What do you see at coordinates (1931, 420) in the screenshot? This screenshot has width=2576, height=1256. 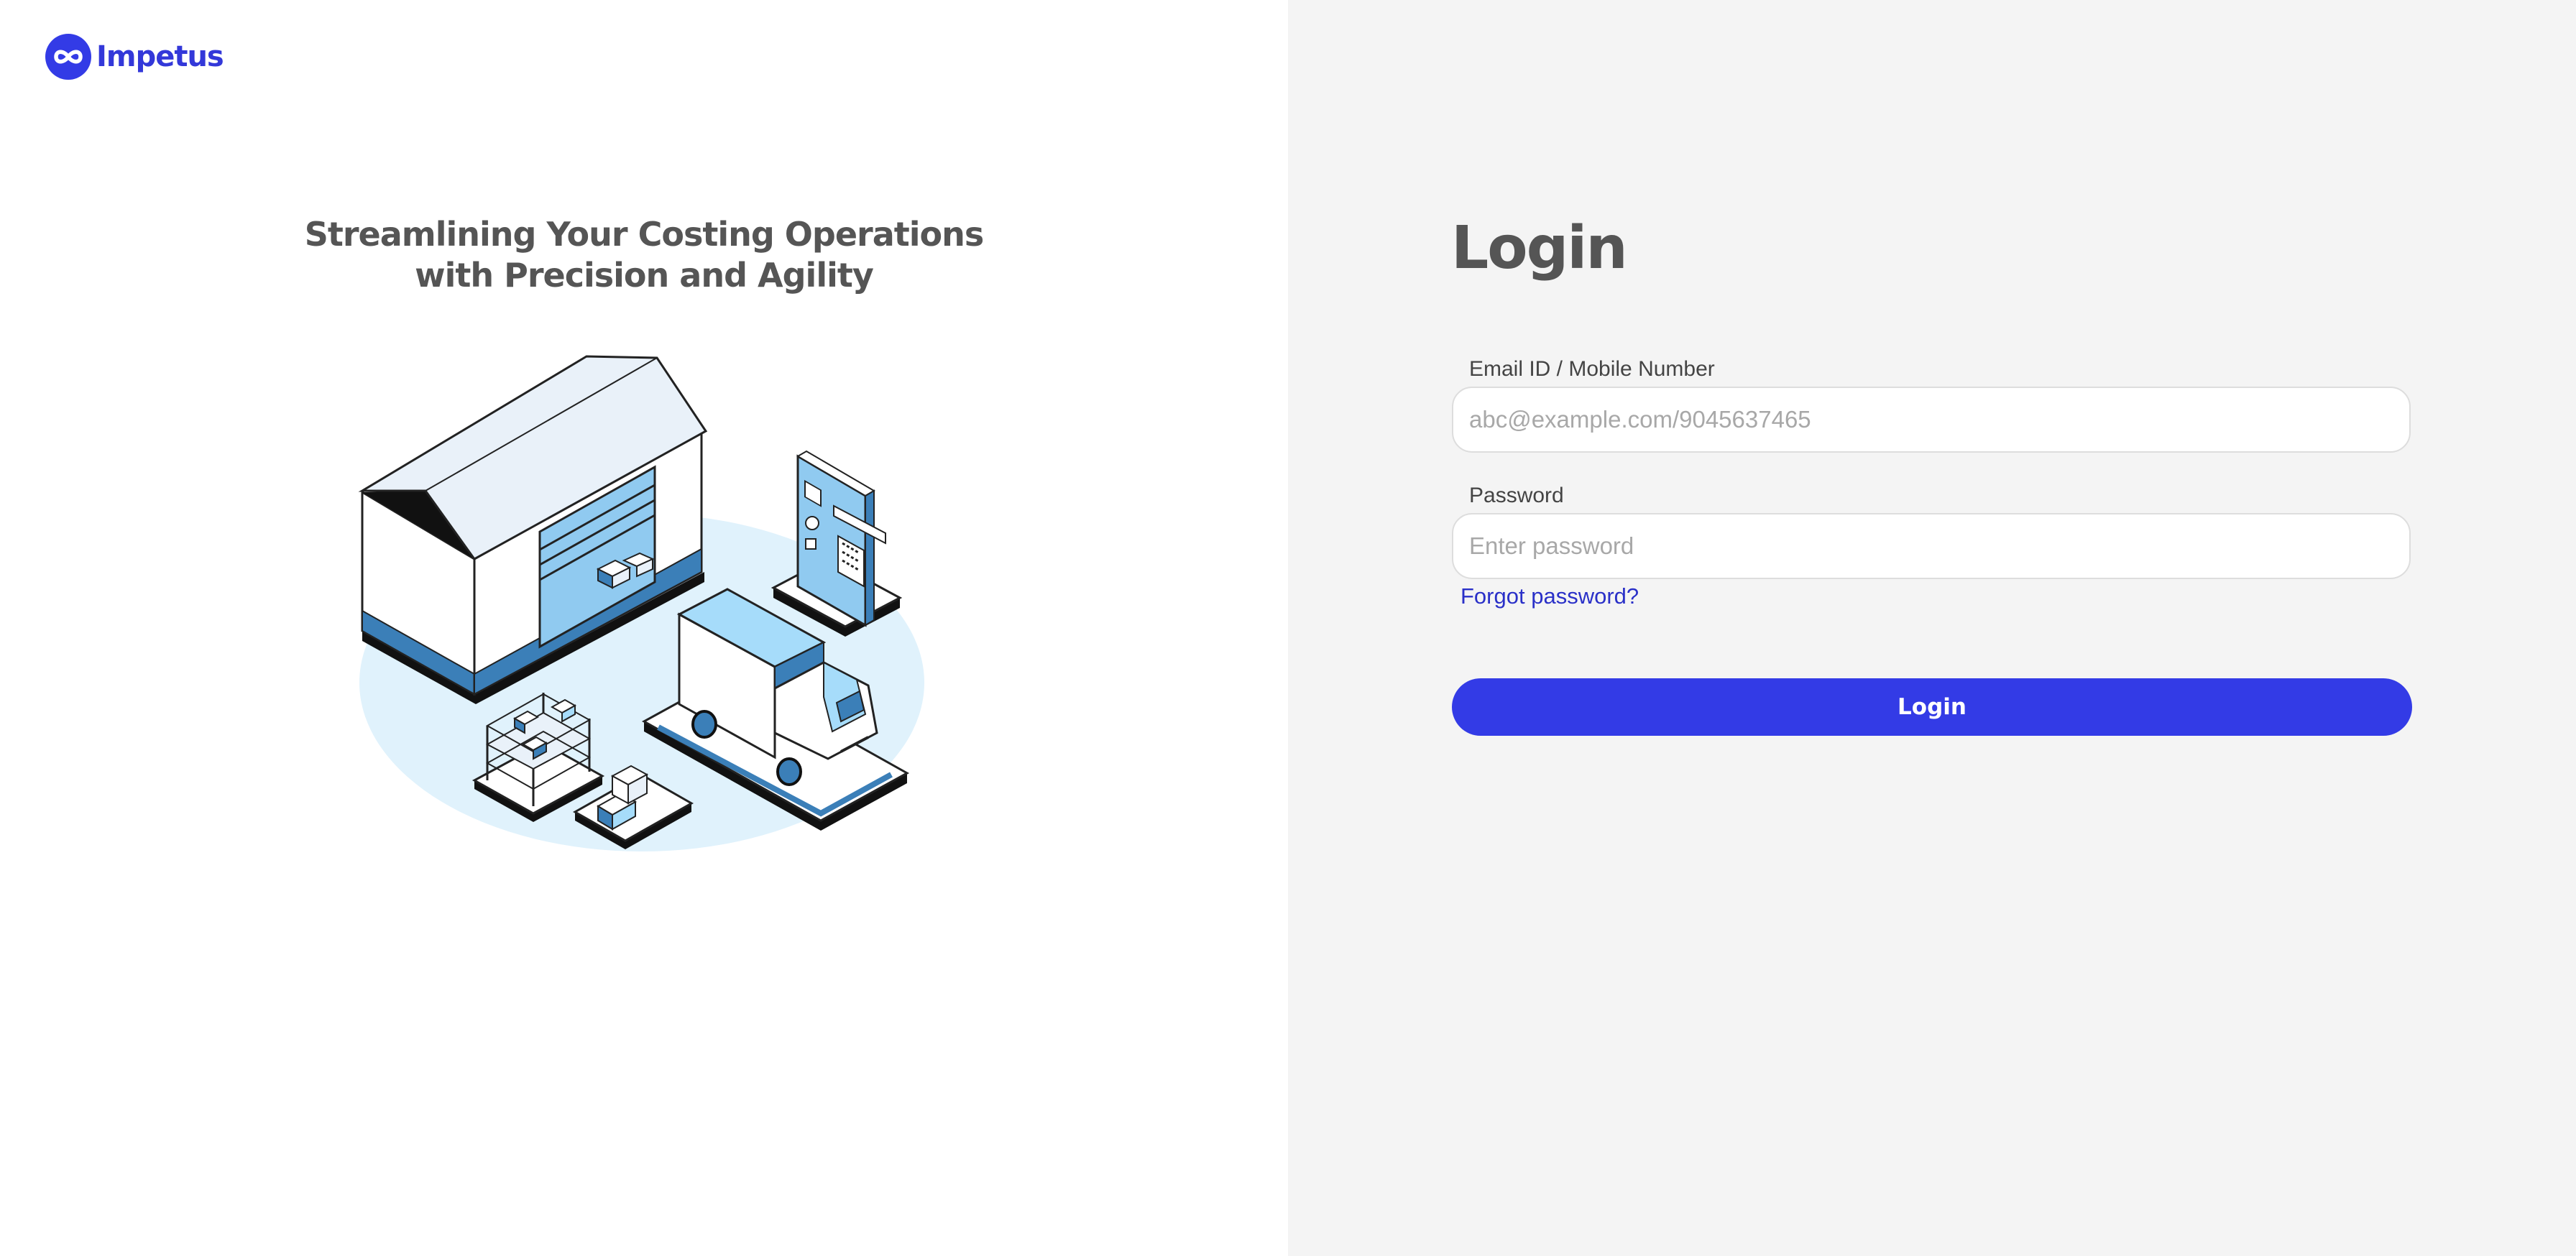 I see `email-field` at bounding box center [1931, 420].